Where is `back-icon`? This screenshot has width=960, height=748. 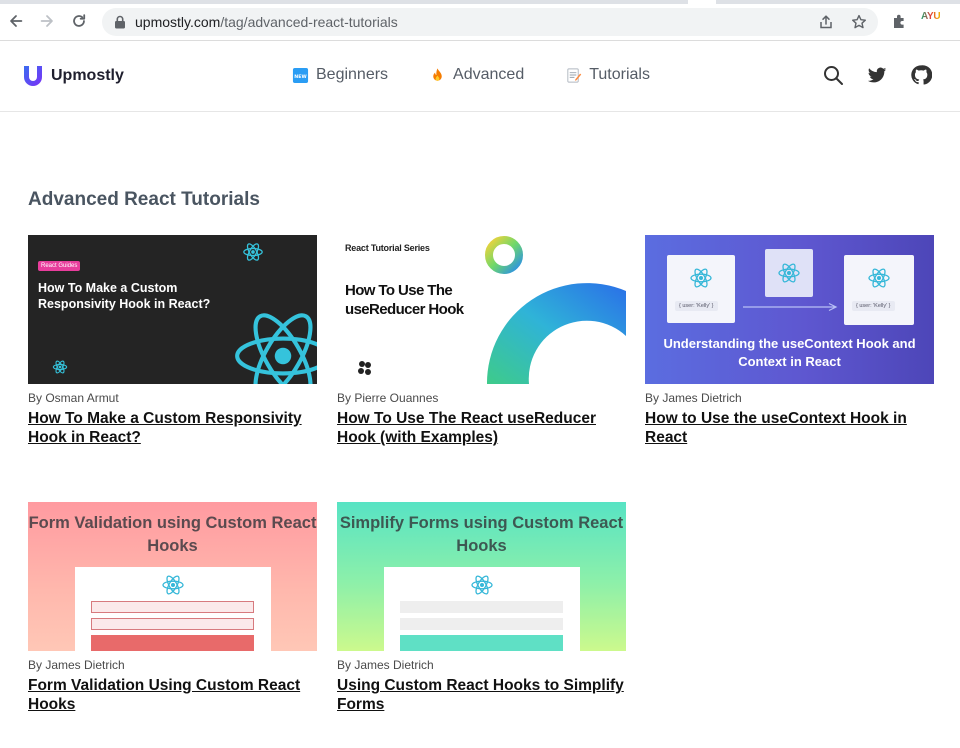 back-icon is located at coordinates (16, 21).